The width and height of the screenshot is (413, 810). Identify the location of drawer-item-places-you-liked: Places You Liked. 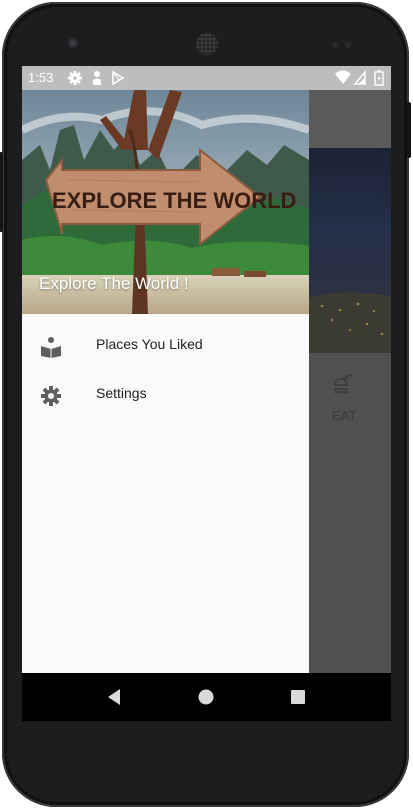
(165, 346).